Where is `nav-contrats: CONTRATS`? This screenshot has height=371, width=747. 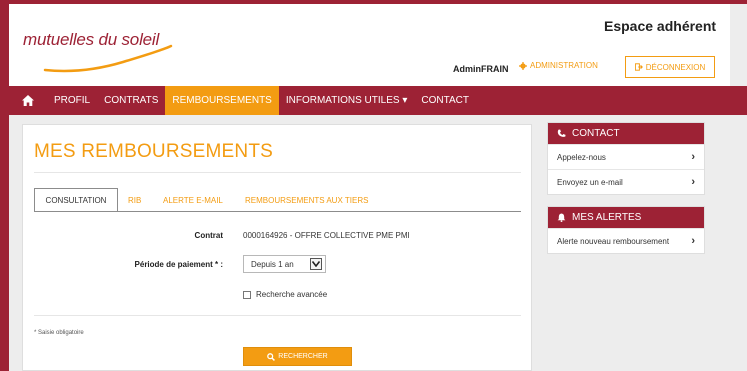
nav-contrats: CONTRATS is located at coordinates (131, 100).